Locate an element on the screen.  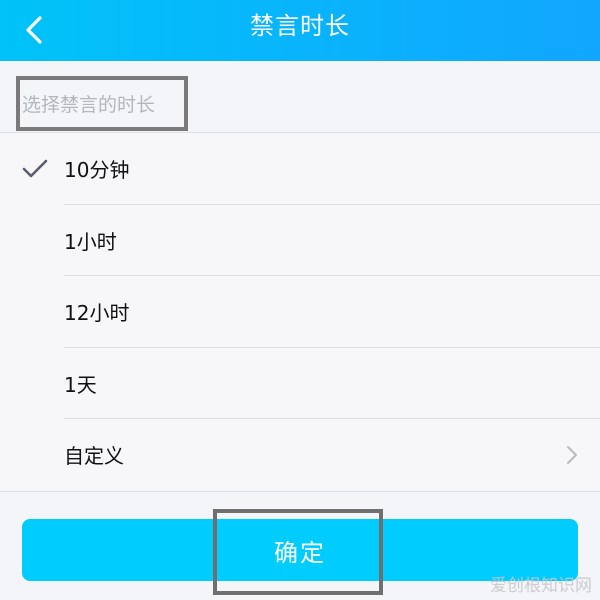
duration-option-1day: 1天 is located at coordinates (300, 383).